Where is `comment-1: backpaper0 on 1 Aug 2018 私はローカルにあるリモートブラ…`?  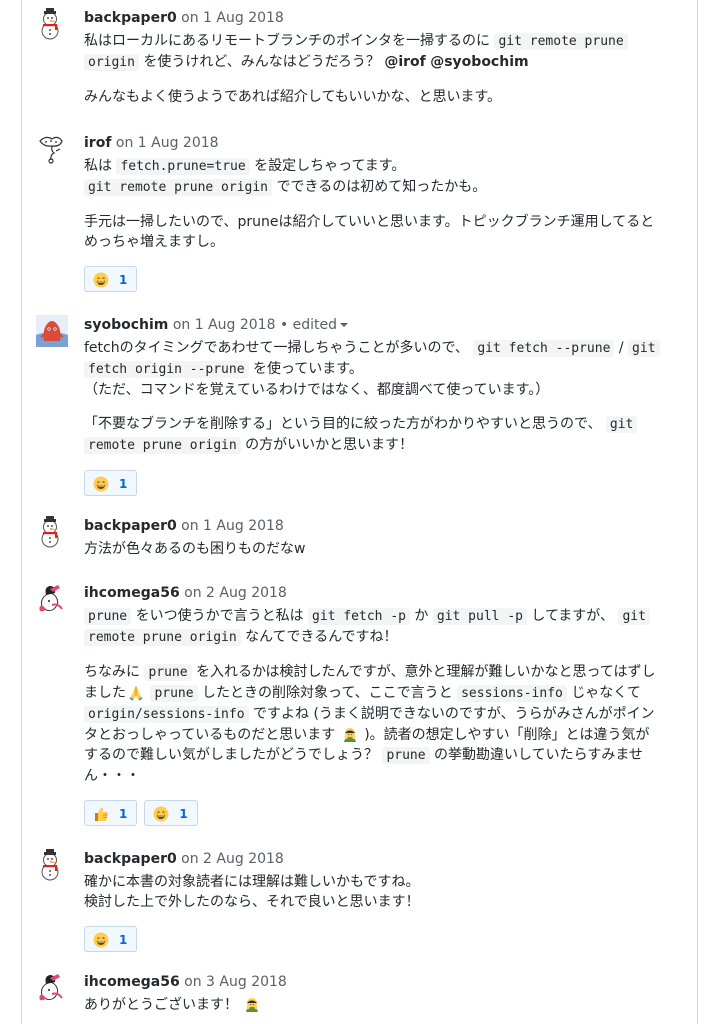 comment-1: backpaper0 on 1 Aug 2018 私はローカルにあるリモートブラ… is located at coordinates (361, 57).